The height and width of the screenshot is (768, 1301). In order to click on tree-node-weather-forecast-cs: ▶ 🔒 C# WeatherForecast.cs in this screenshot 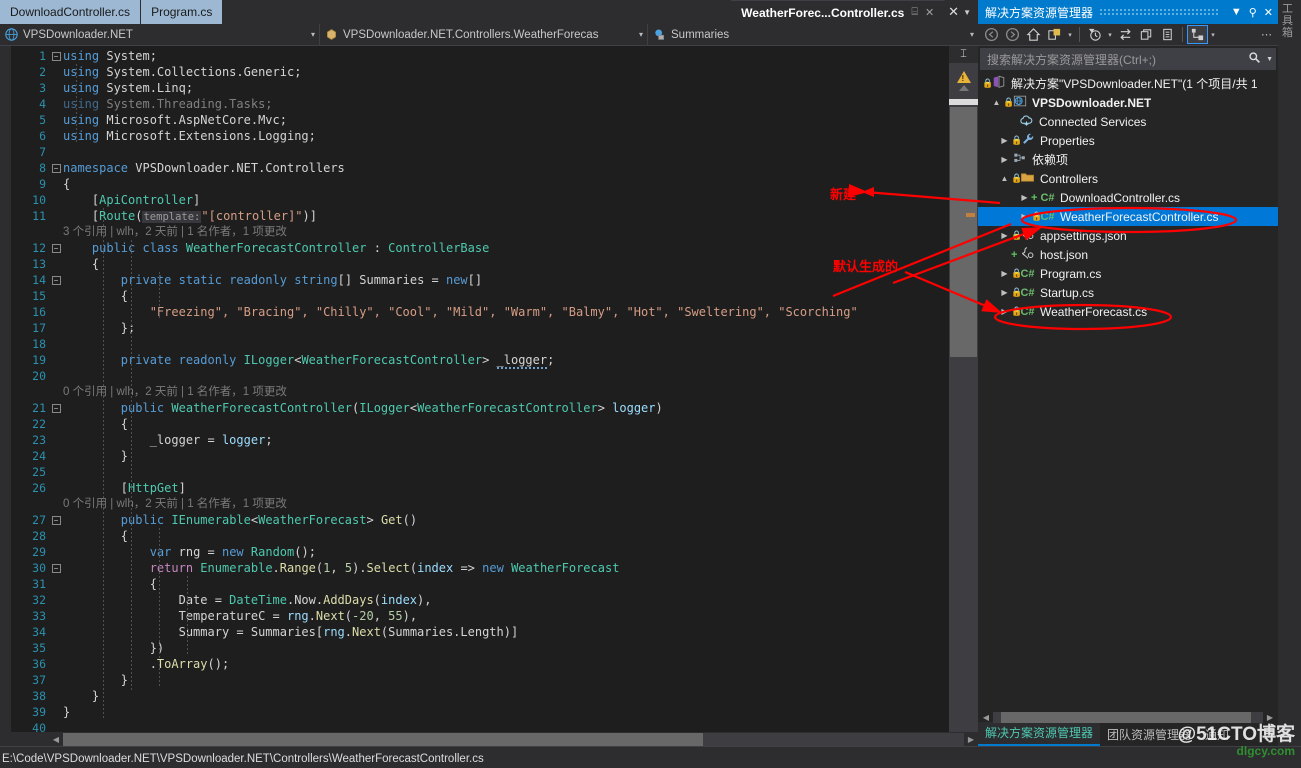, I will do `click(1128, 311)`.